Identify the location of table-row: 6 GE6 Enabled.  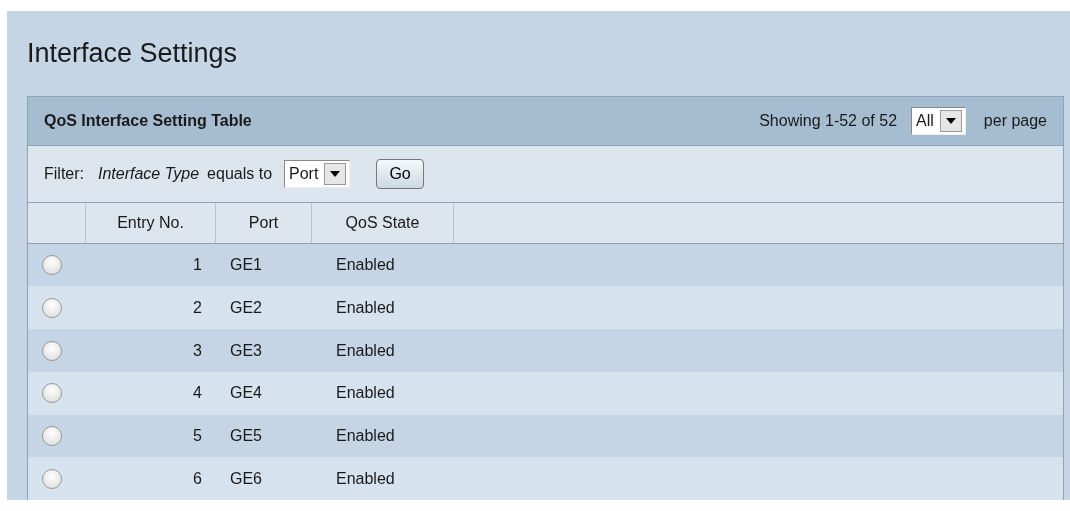
(545, 478).